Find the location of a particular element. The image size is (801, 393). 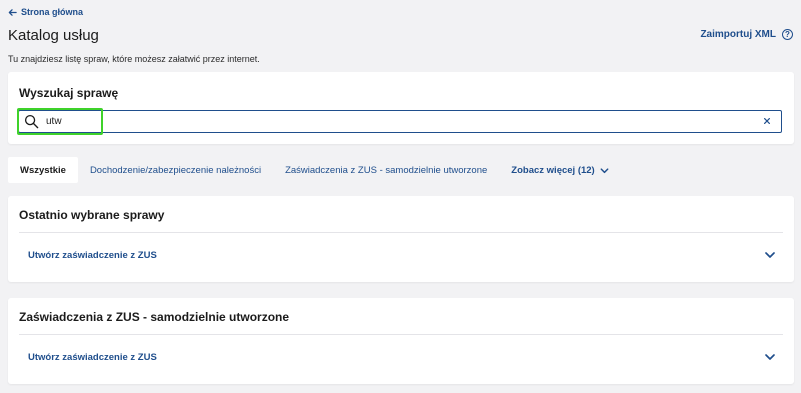

search-box is located at coordinates (400, 121).